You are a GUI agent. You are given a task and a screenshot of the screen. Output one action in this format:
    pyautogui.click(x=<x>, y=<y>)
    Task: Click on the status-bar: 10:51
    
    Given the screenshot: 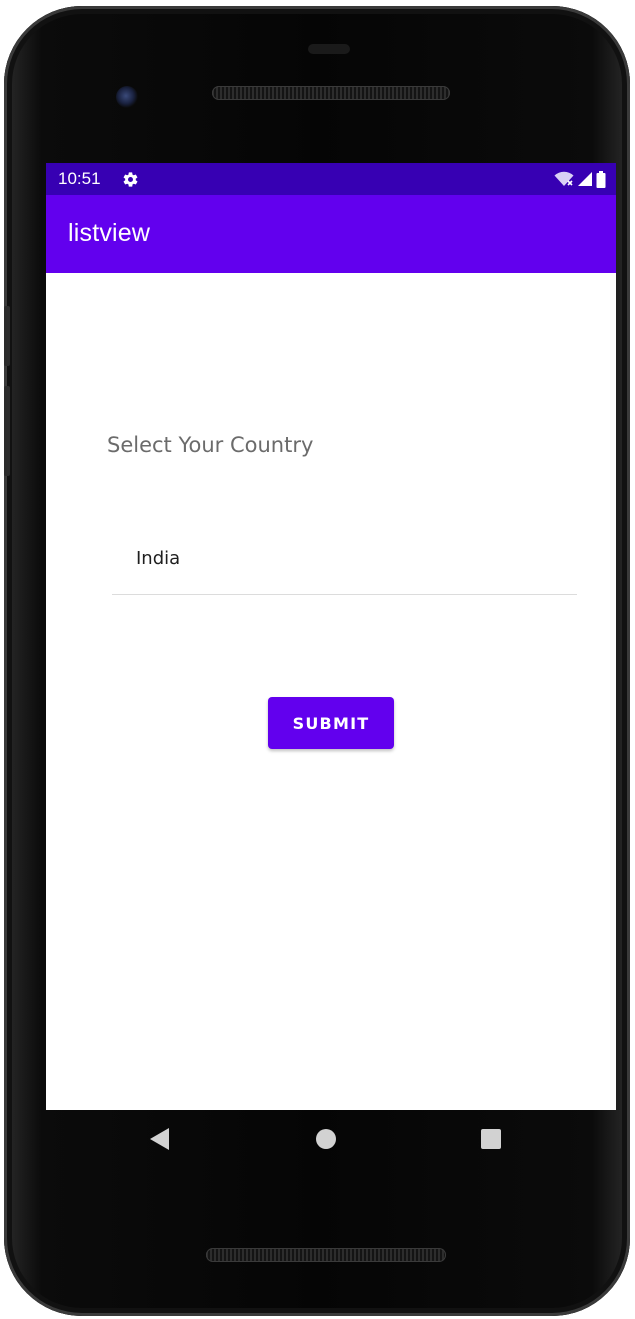 What is the action you would take?
    pyautogui.click(x=331, y=179)
    